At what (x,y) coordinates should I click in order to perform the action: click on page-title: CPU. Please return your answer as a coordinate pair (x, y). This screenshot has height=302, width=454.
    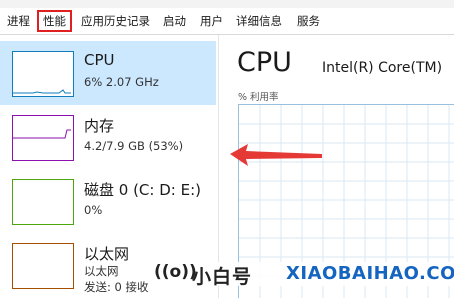
    Looking at the image, I should click on (264, 62).